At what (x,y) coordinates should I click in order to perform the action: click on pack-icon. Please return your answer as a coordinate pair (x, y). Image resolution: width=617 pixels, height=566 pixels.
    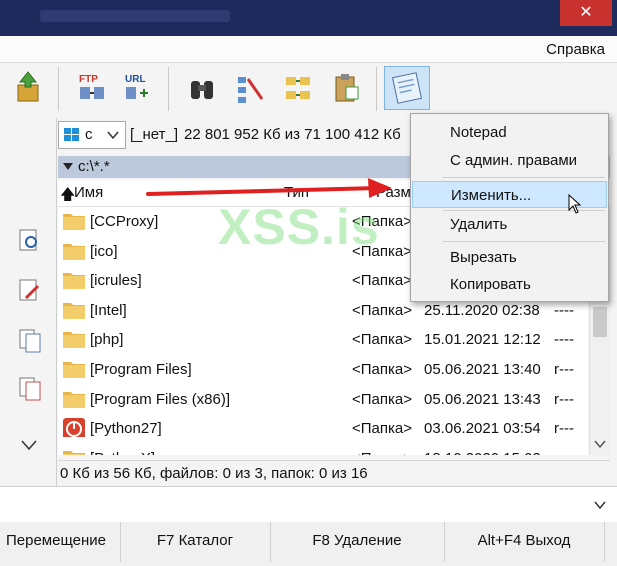
    Looking at the image, I should click on (28, 86).